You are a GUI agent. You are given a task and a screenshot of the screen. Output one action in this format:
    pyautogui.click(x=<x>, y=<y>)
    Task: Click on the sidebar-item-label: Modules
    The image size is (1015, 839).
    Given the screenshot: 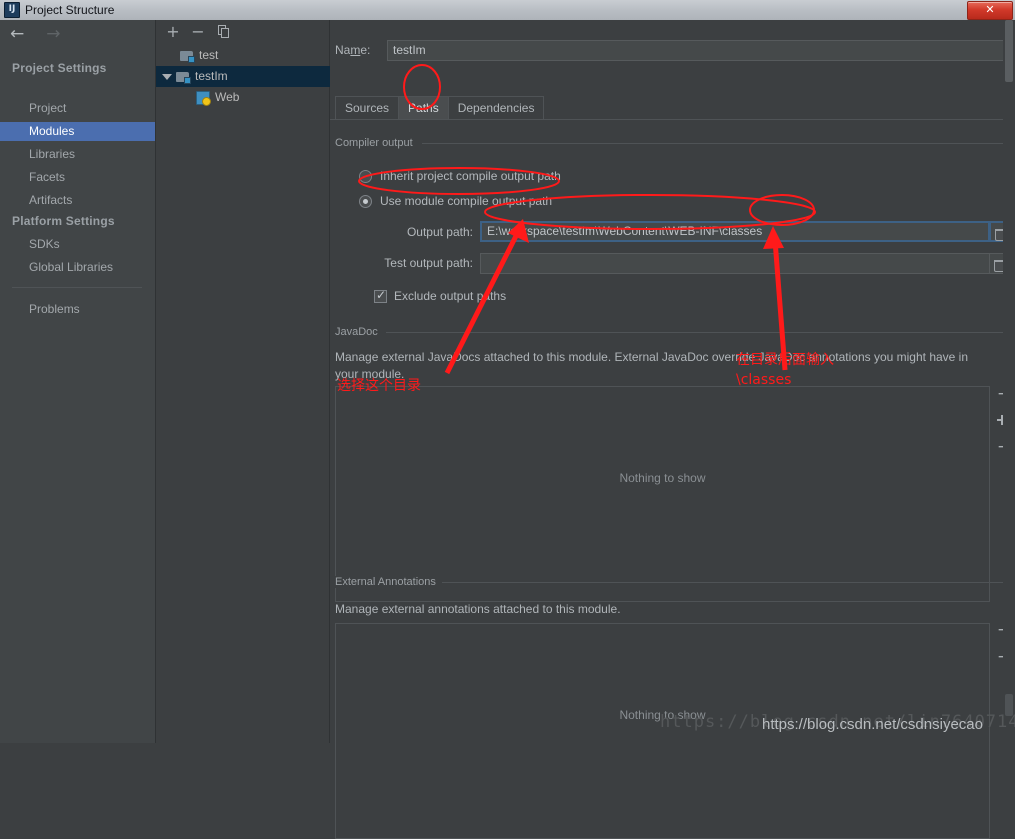 What is the action you would take?
    pyautogui.click(x=52, y=131)
    